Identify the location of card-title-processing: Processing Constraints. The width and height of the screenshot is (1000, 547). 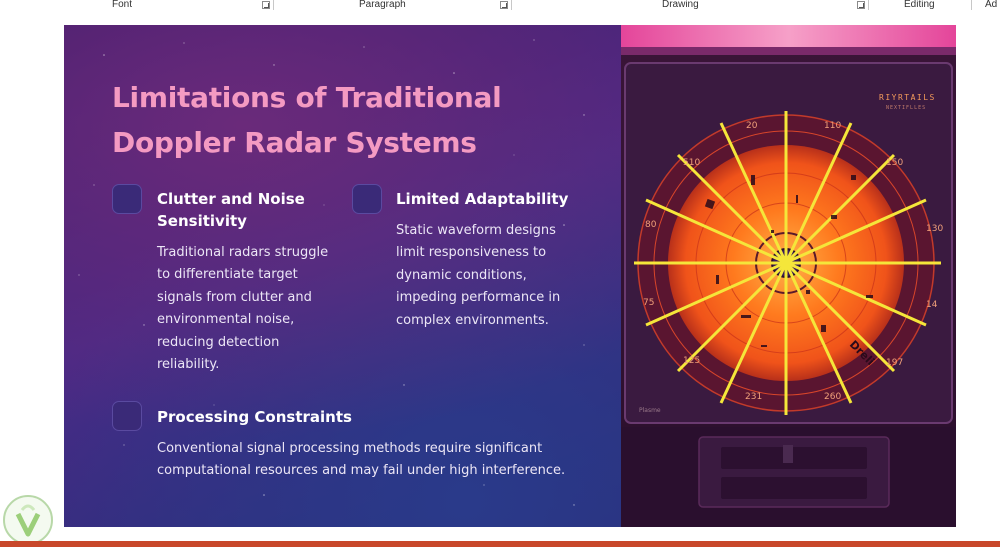
(254, 417).